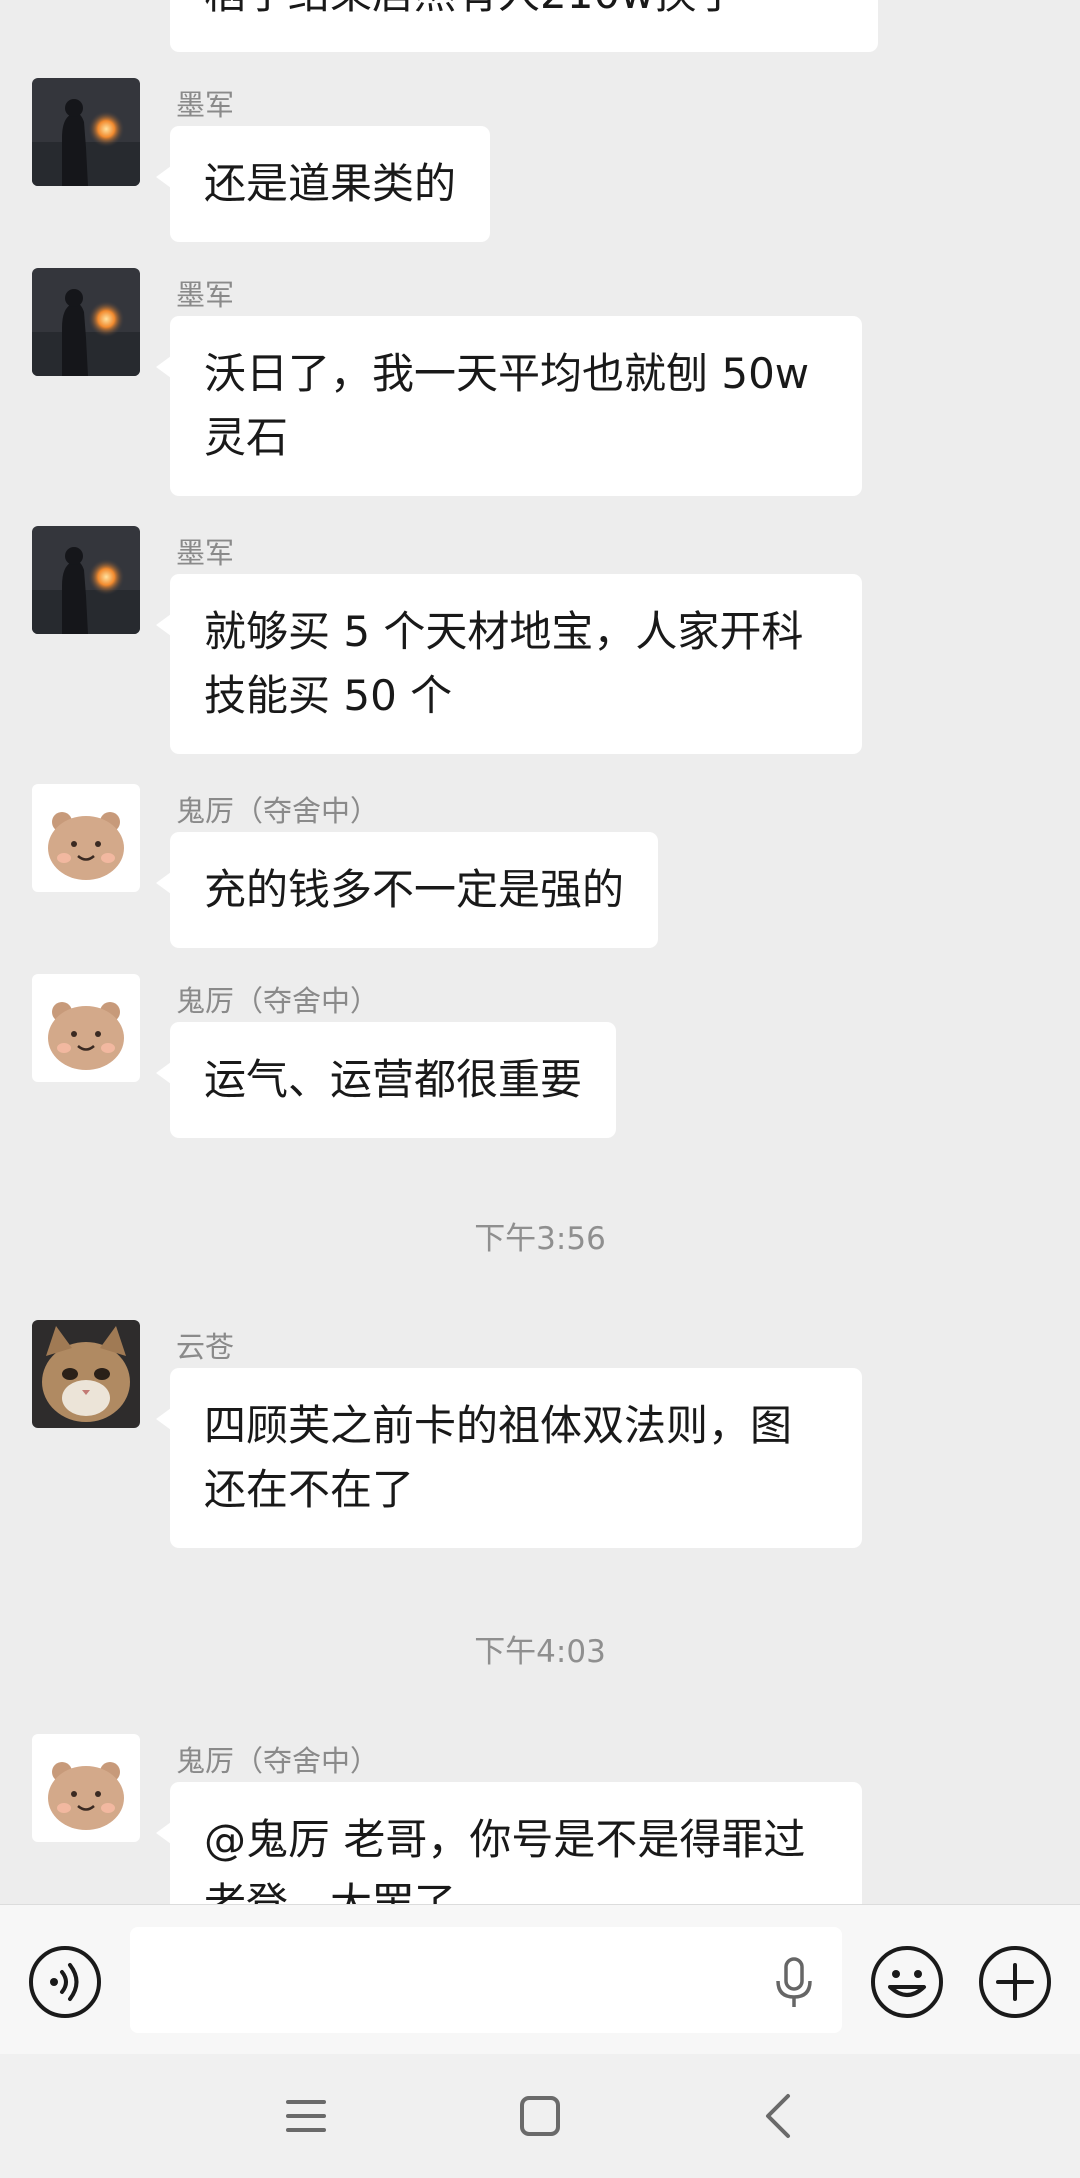 The height and width of the screenshot is (2178, 1080). What do you see at coordinates (777, 2116) in the screenshot?
I see `back-icon` at bounding box center [777, 2116].